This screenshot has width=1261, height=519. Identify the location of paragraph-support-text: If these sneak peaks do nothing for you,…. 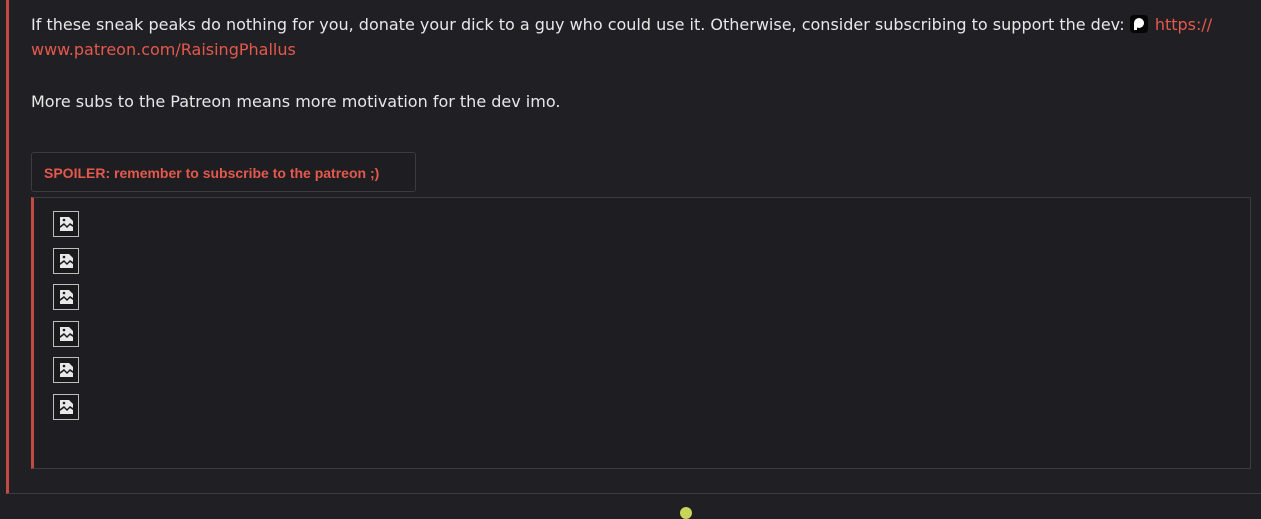
(580, 24).